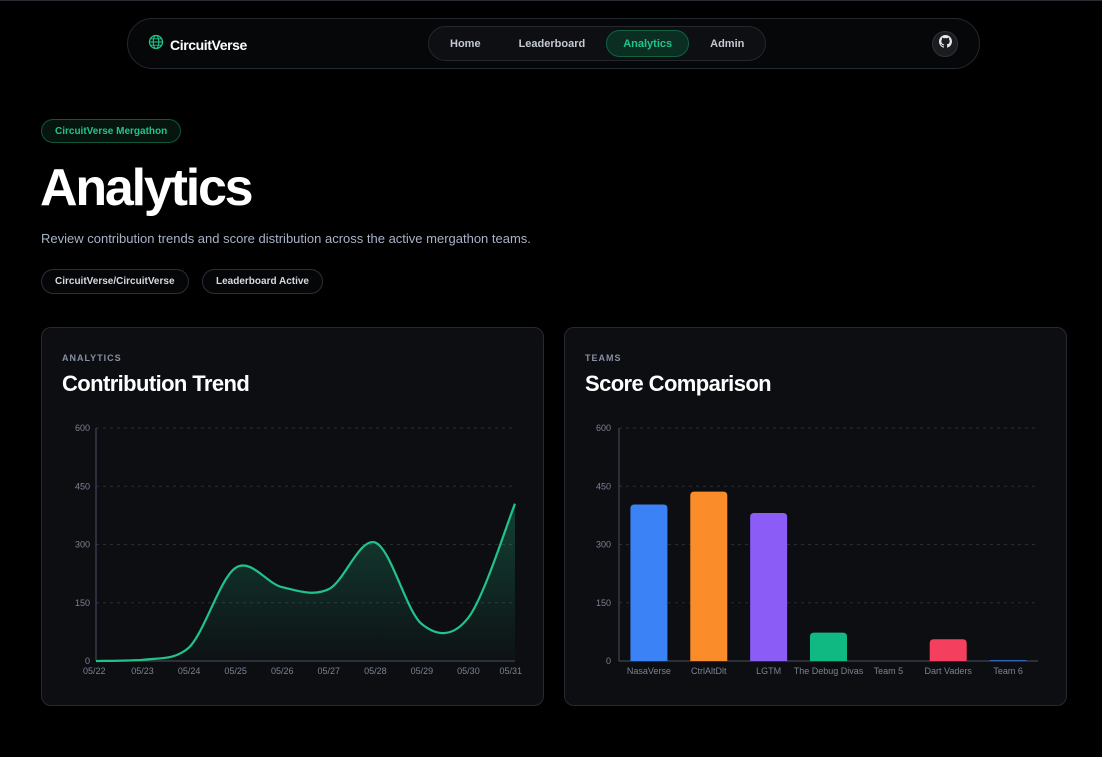 The width and height of the screenshot is (1102, 757). Describe the element at coordinates (375, 671) in the screenshot. I see `x-tick-label: 05/28` at that location.